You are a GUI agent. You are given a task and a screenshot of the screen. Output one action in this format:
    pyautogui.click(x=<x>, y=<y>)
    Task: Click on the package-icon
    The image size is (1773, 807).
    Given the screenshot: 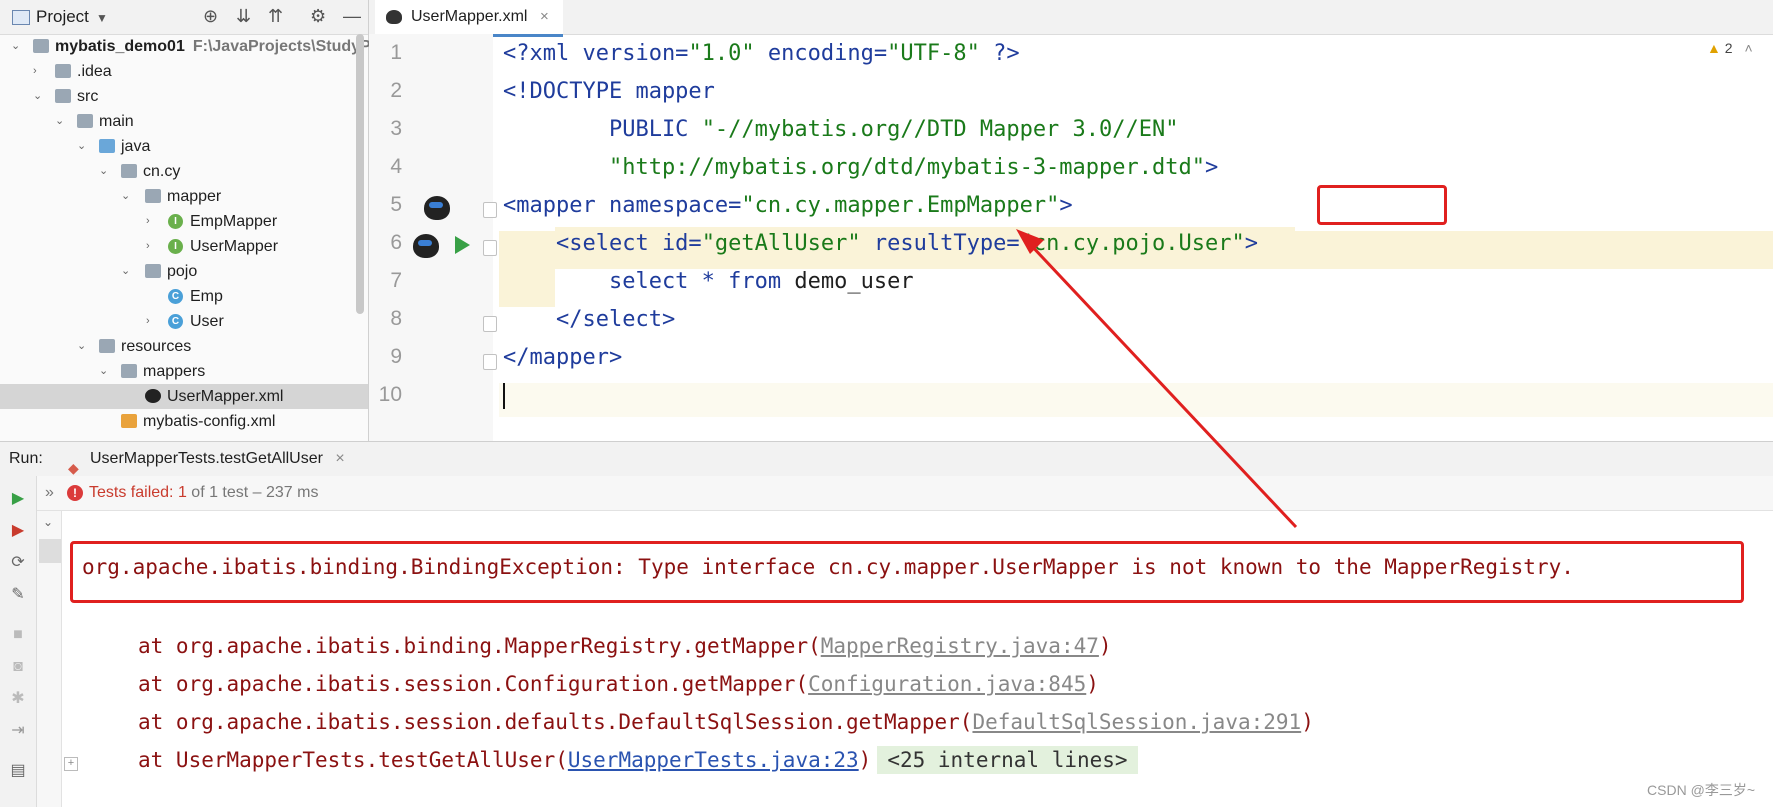 What is the action you would take?
    pyautogui.click(x=153, y=196)
    